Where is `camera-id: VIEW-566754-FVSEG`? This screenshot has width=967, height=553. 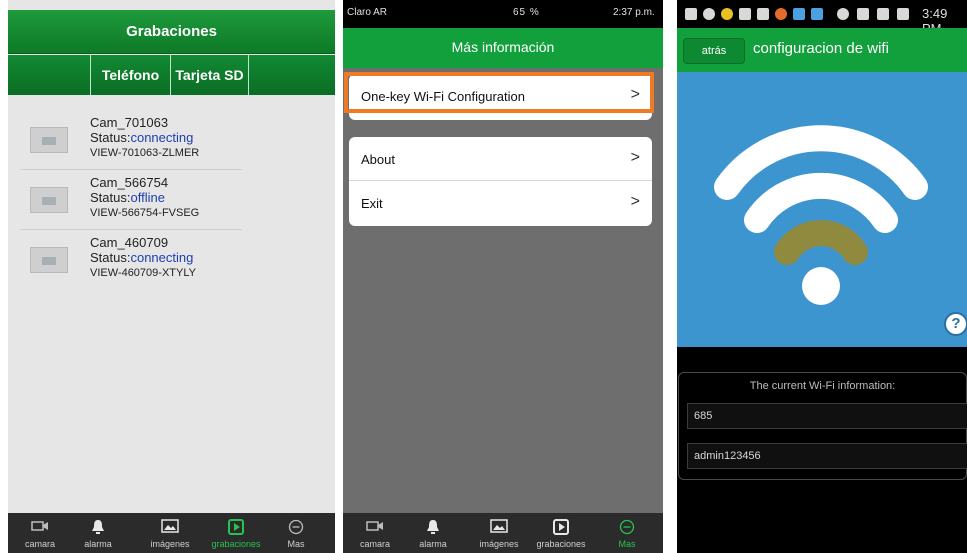 camera-id: VIEW-566754-FVSEG is located at coordinates (145, 213).